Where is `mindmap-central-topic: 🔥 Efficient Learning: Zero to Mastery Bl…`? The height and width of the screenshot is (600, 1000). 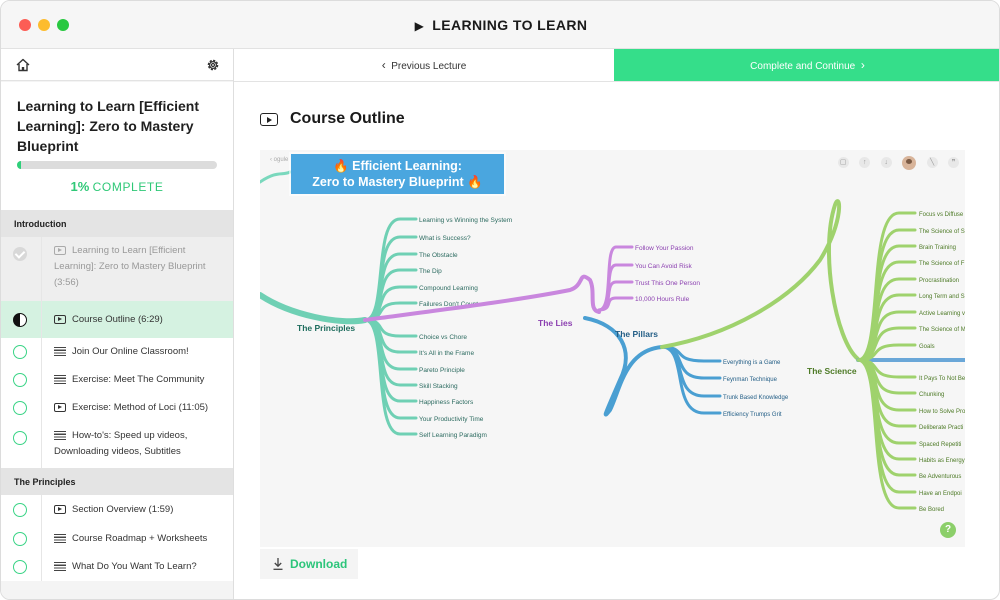 mindmap-central-topic: 🔥 Efficient Learning: Zero to Mastery Bl… is located at coordinates (397, 174).